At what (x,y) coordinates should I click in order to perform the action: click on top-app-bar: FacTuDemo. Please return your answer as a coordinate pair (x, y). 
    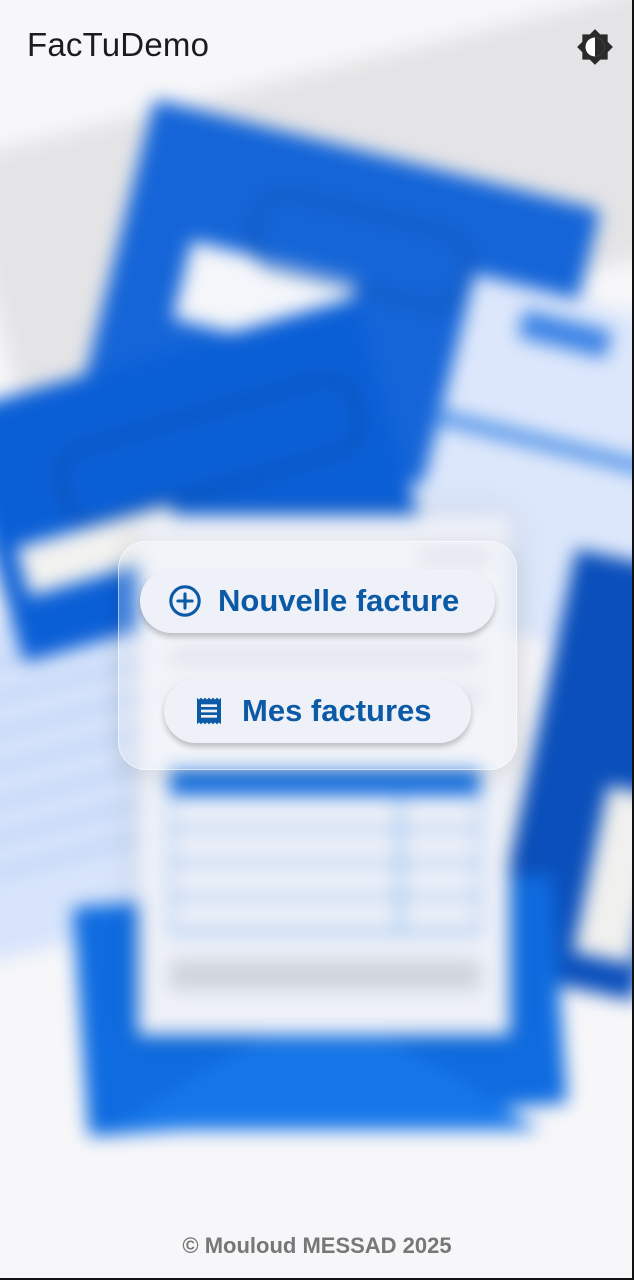
    Looking at the image, I should click on (317, 46).